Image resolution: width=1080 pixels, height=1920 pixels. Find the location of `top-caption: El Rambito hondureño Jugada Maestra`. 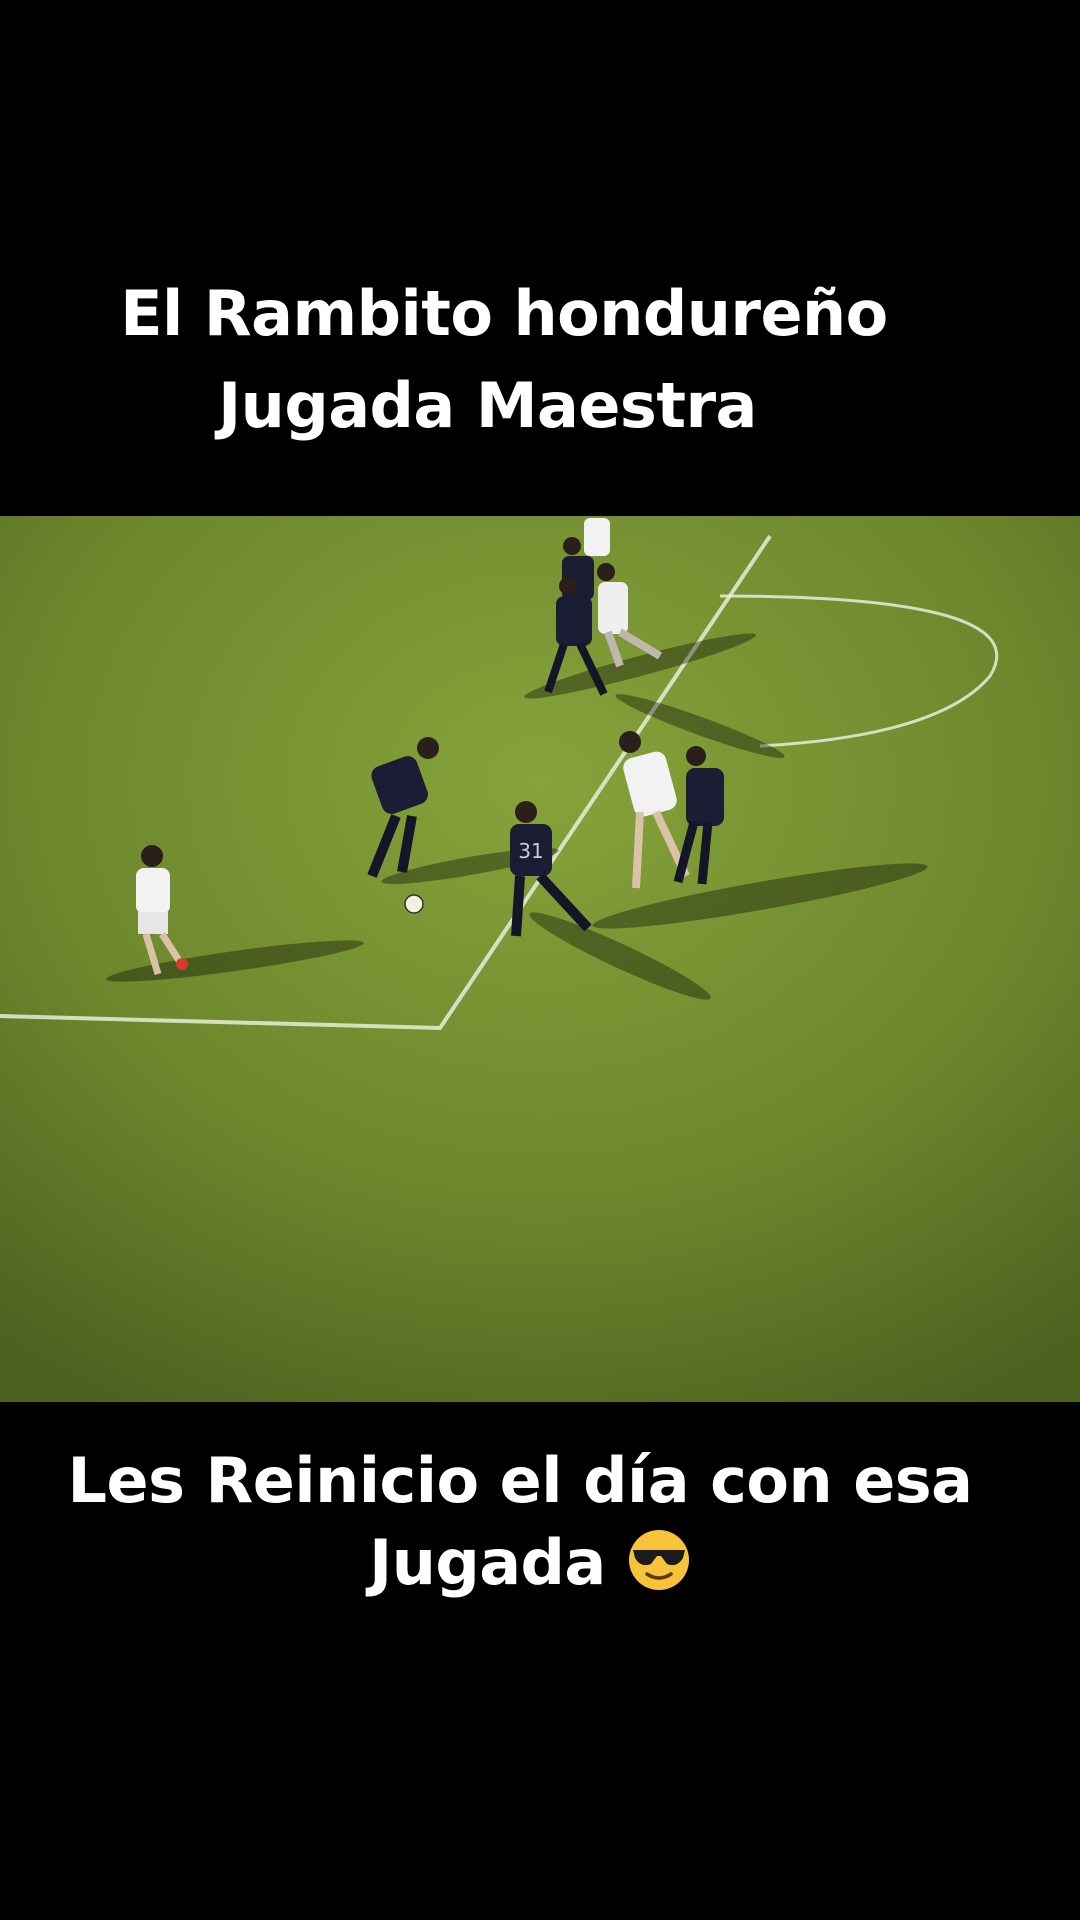

top-caption: El Rambito hondureño Jugada Maestra is located at coordinates (540, 360).